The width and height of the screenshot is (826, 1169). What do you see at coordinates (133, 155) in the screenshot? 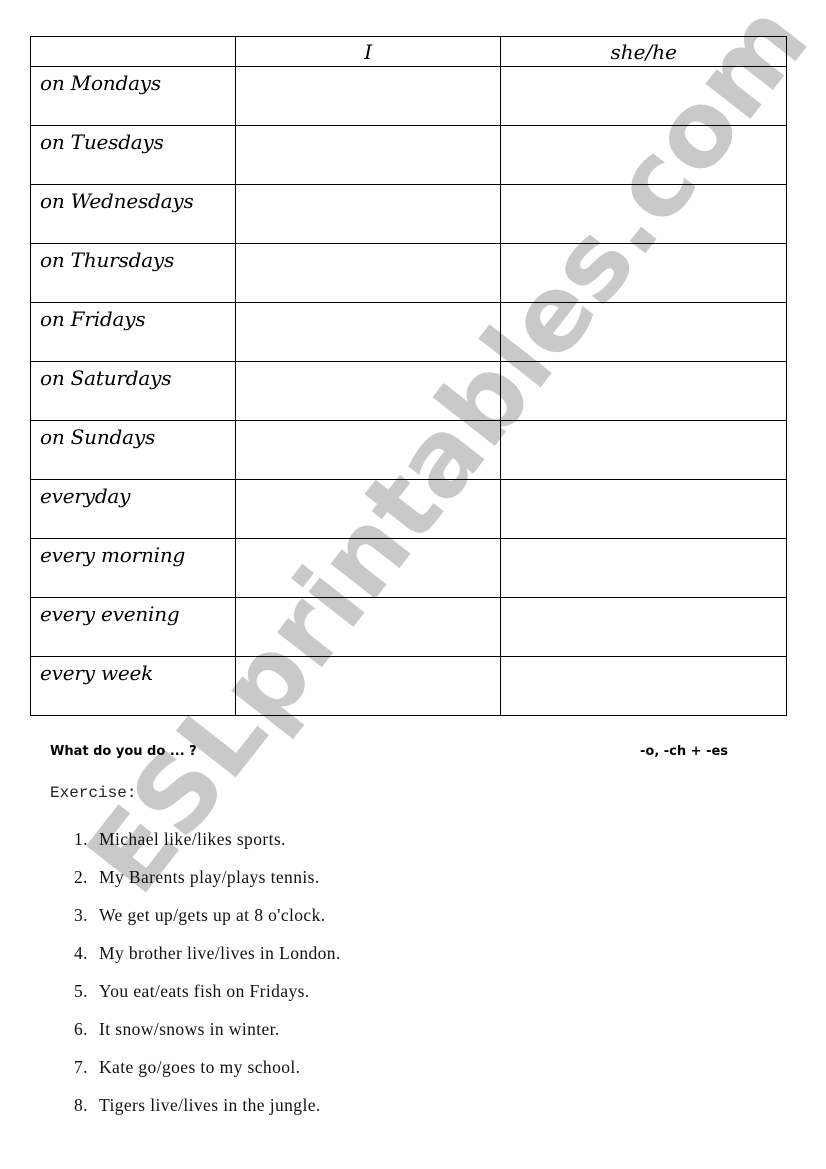
I see `row-label-cell: on Tuesdays` at bounding box center [133, 155].